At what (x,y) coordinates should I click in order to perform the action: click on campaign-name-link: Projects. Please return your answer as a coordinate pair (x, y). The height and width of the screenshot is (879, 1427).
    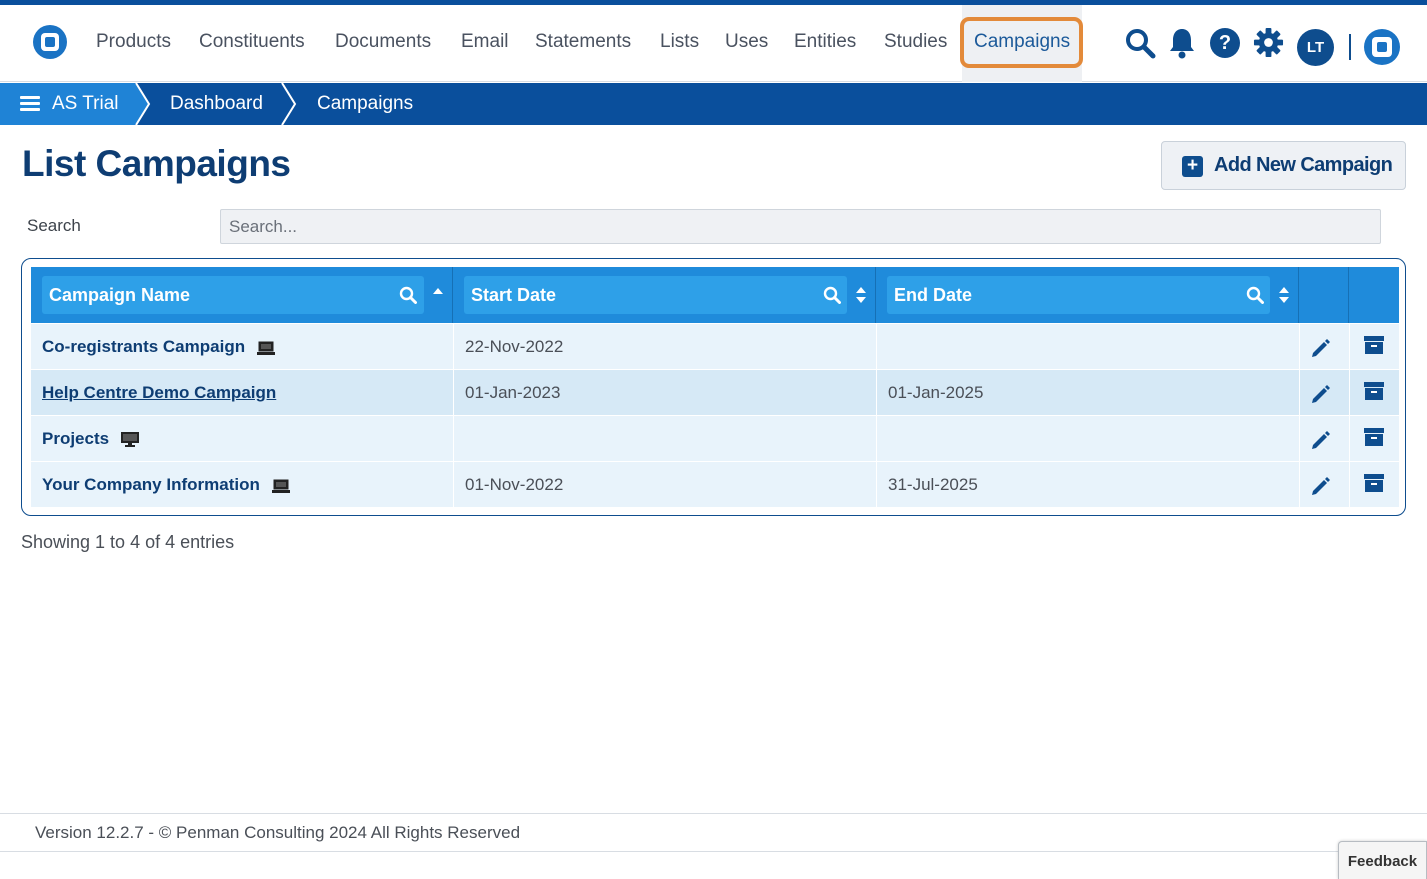
    Looking at the image, I should click on (75, 438).